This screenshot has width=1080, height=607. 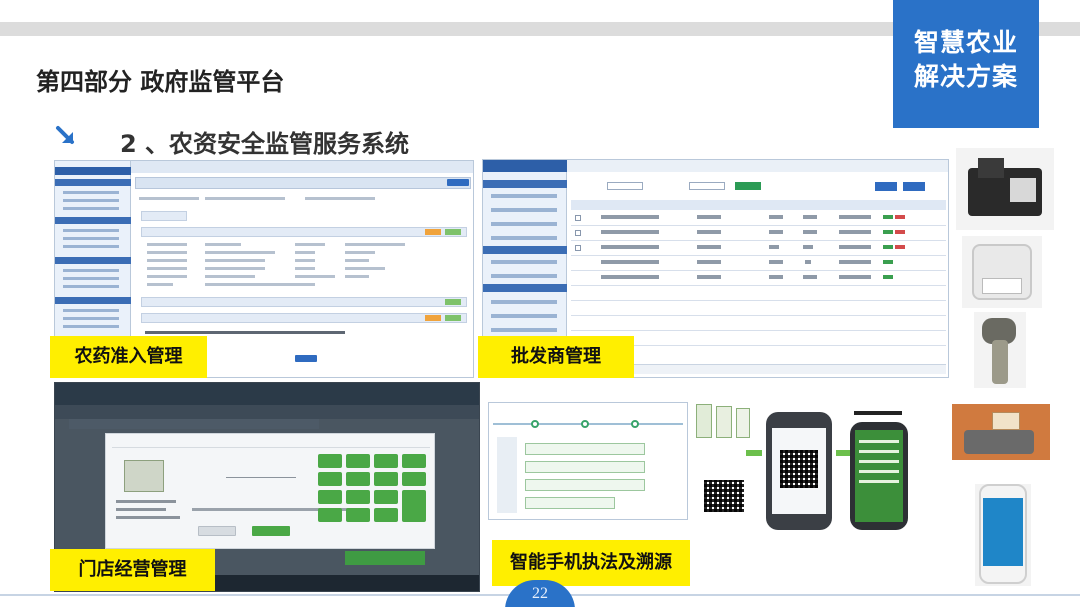 I want to click on caption-store-operation: 门店经营管理, so click(x=132, y=570).